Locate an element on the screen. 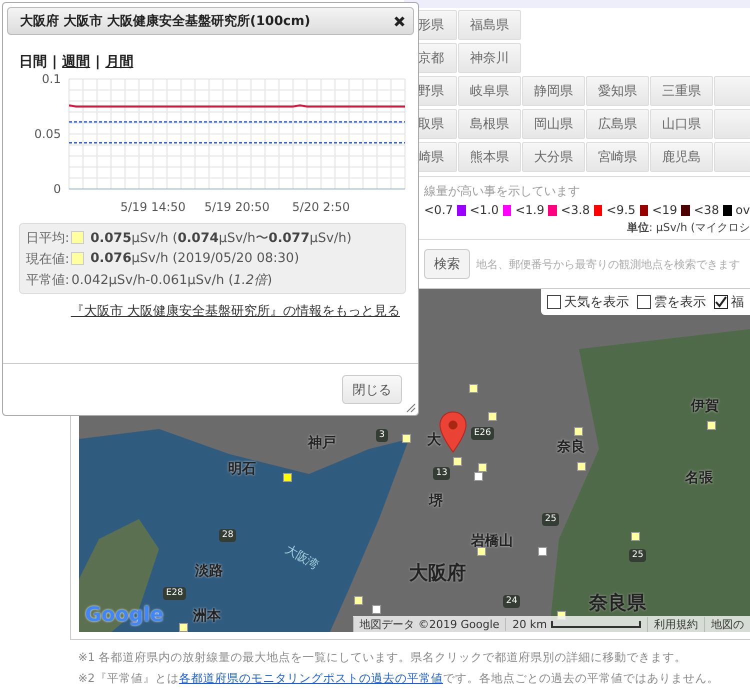 Image resolution: width=750 pixels, height=696 pixels. map-label: 明石 is located at coordinates (242, 469).